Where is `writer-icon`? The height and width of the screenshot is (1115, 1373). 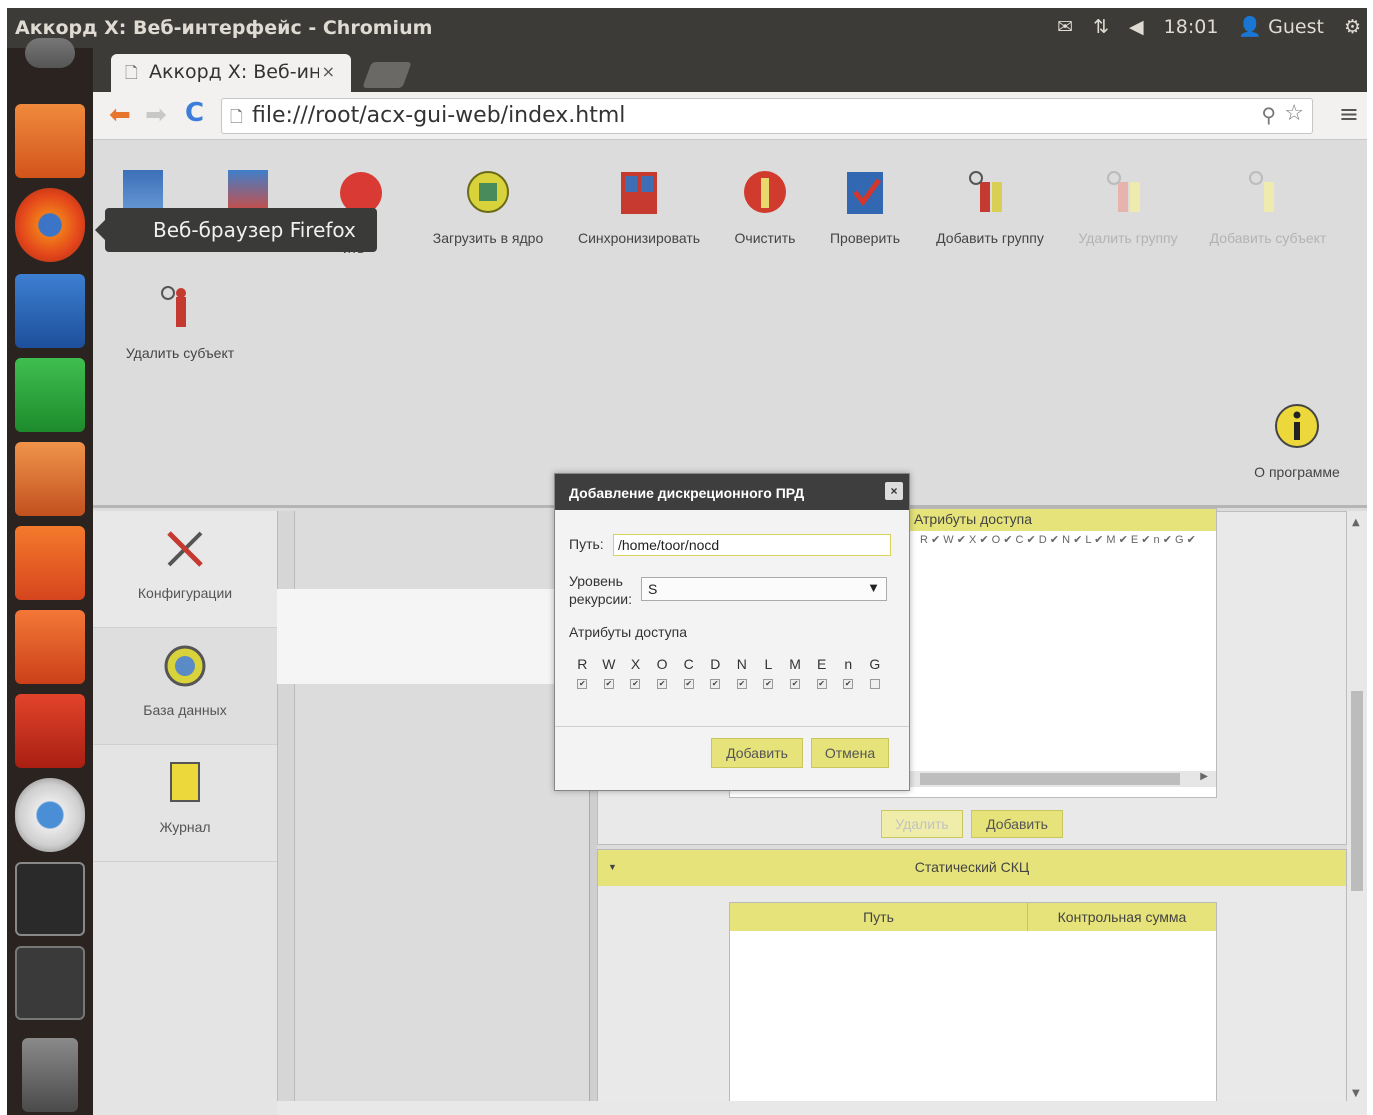 writer-icon is located at coordinates (50, 311).